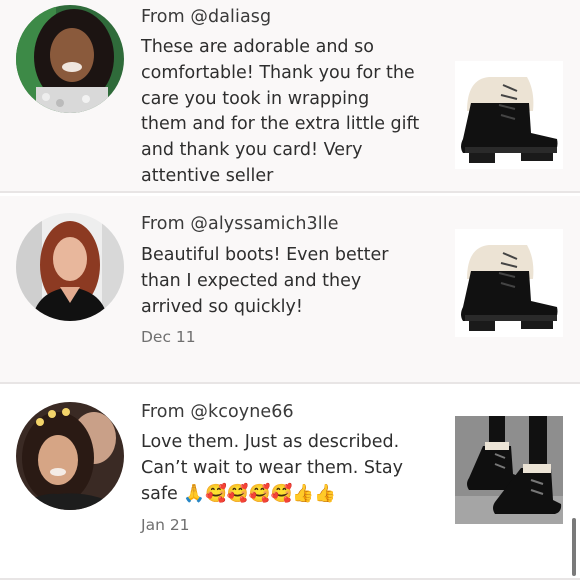 The width and height of the screenshot is (580, 580). What do you see at coordinates (270, 442) in the screenshot?
I see `review-text-line: Love them. Just as described.` at bounding box center [270, 442].